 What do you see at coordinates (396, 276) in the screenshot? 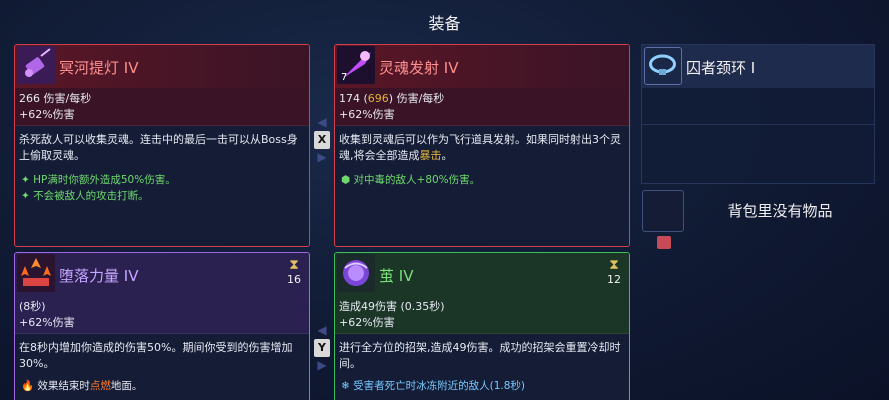
I see `item-name: 茧 IV` at bounding box center [396, 276].